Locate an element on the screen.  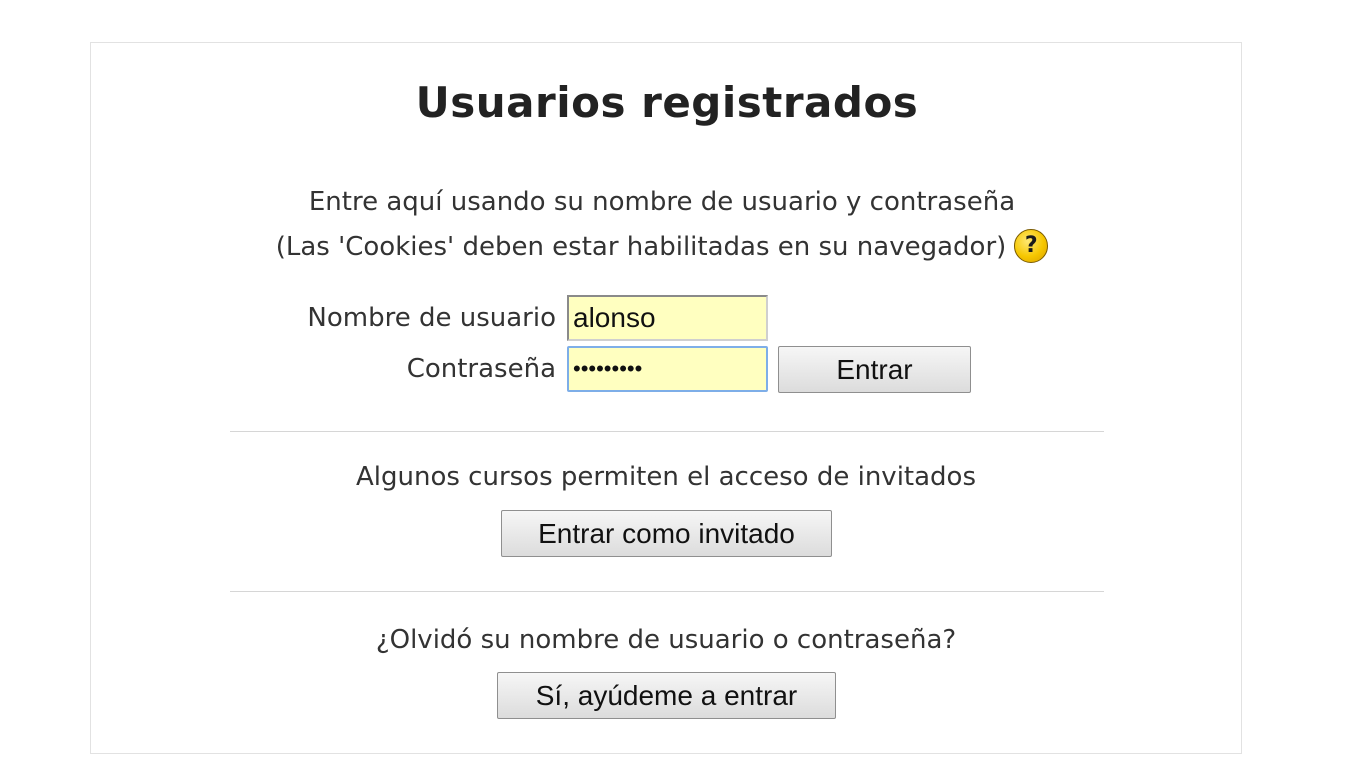
login-button: Entrar is located at coordinates (874, 369).